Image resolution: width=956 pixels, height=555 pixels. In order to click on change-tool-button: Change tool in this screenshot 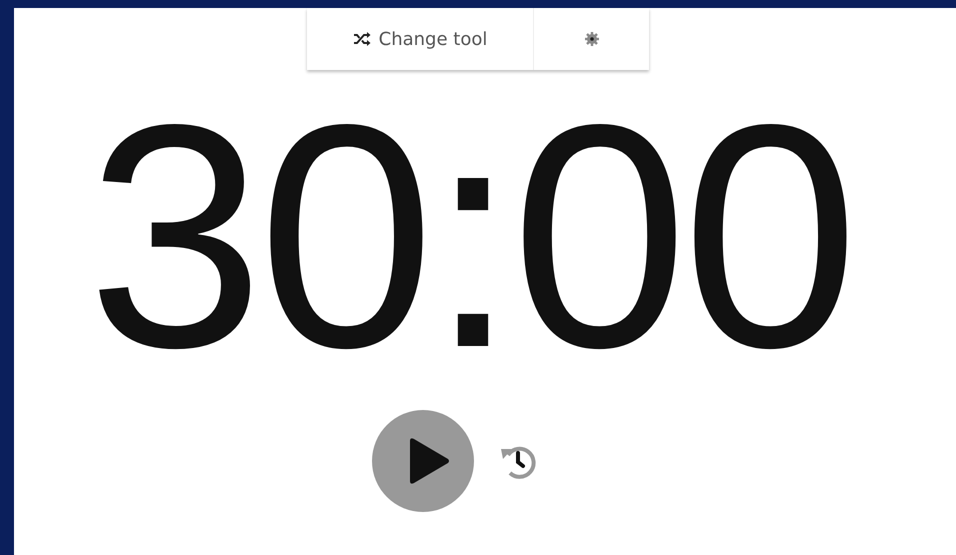, I will do `click(420, 39)`.